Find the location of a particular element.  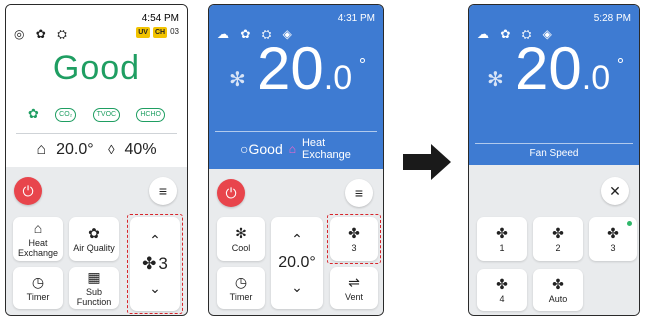

fan-speed-panel: ✕ ✤ 1 ✤ 2 ✤ 3 ✤ 4 ✤ Auto is located at coordinates (554, 240).